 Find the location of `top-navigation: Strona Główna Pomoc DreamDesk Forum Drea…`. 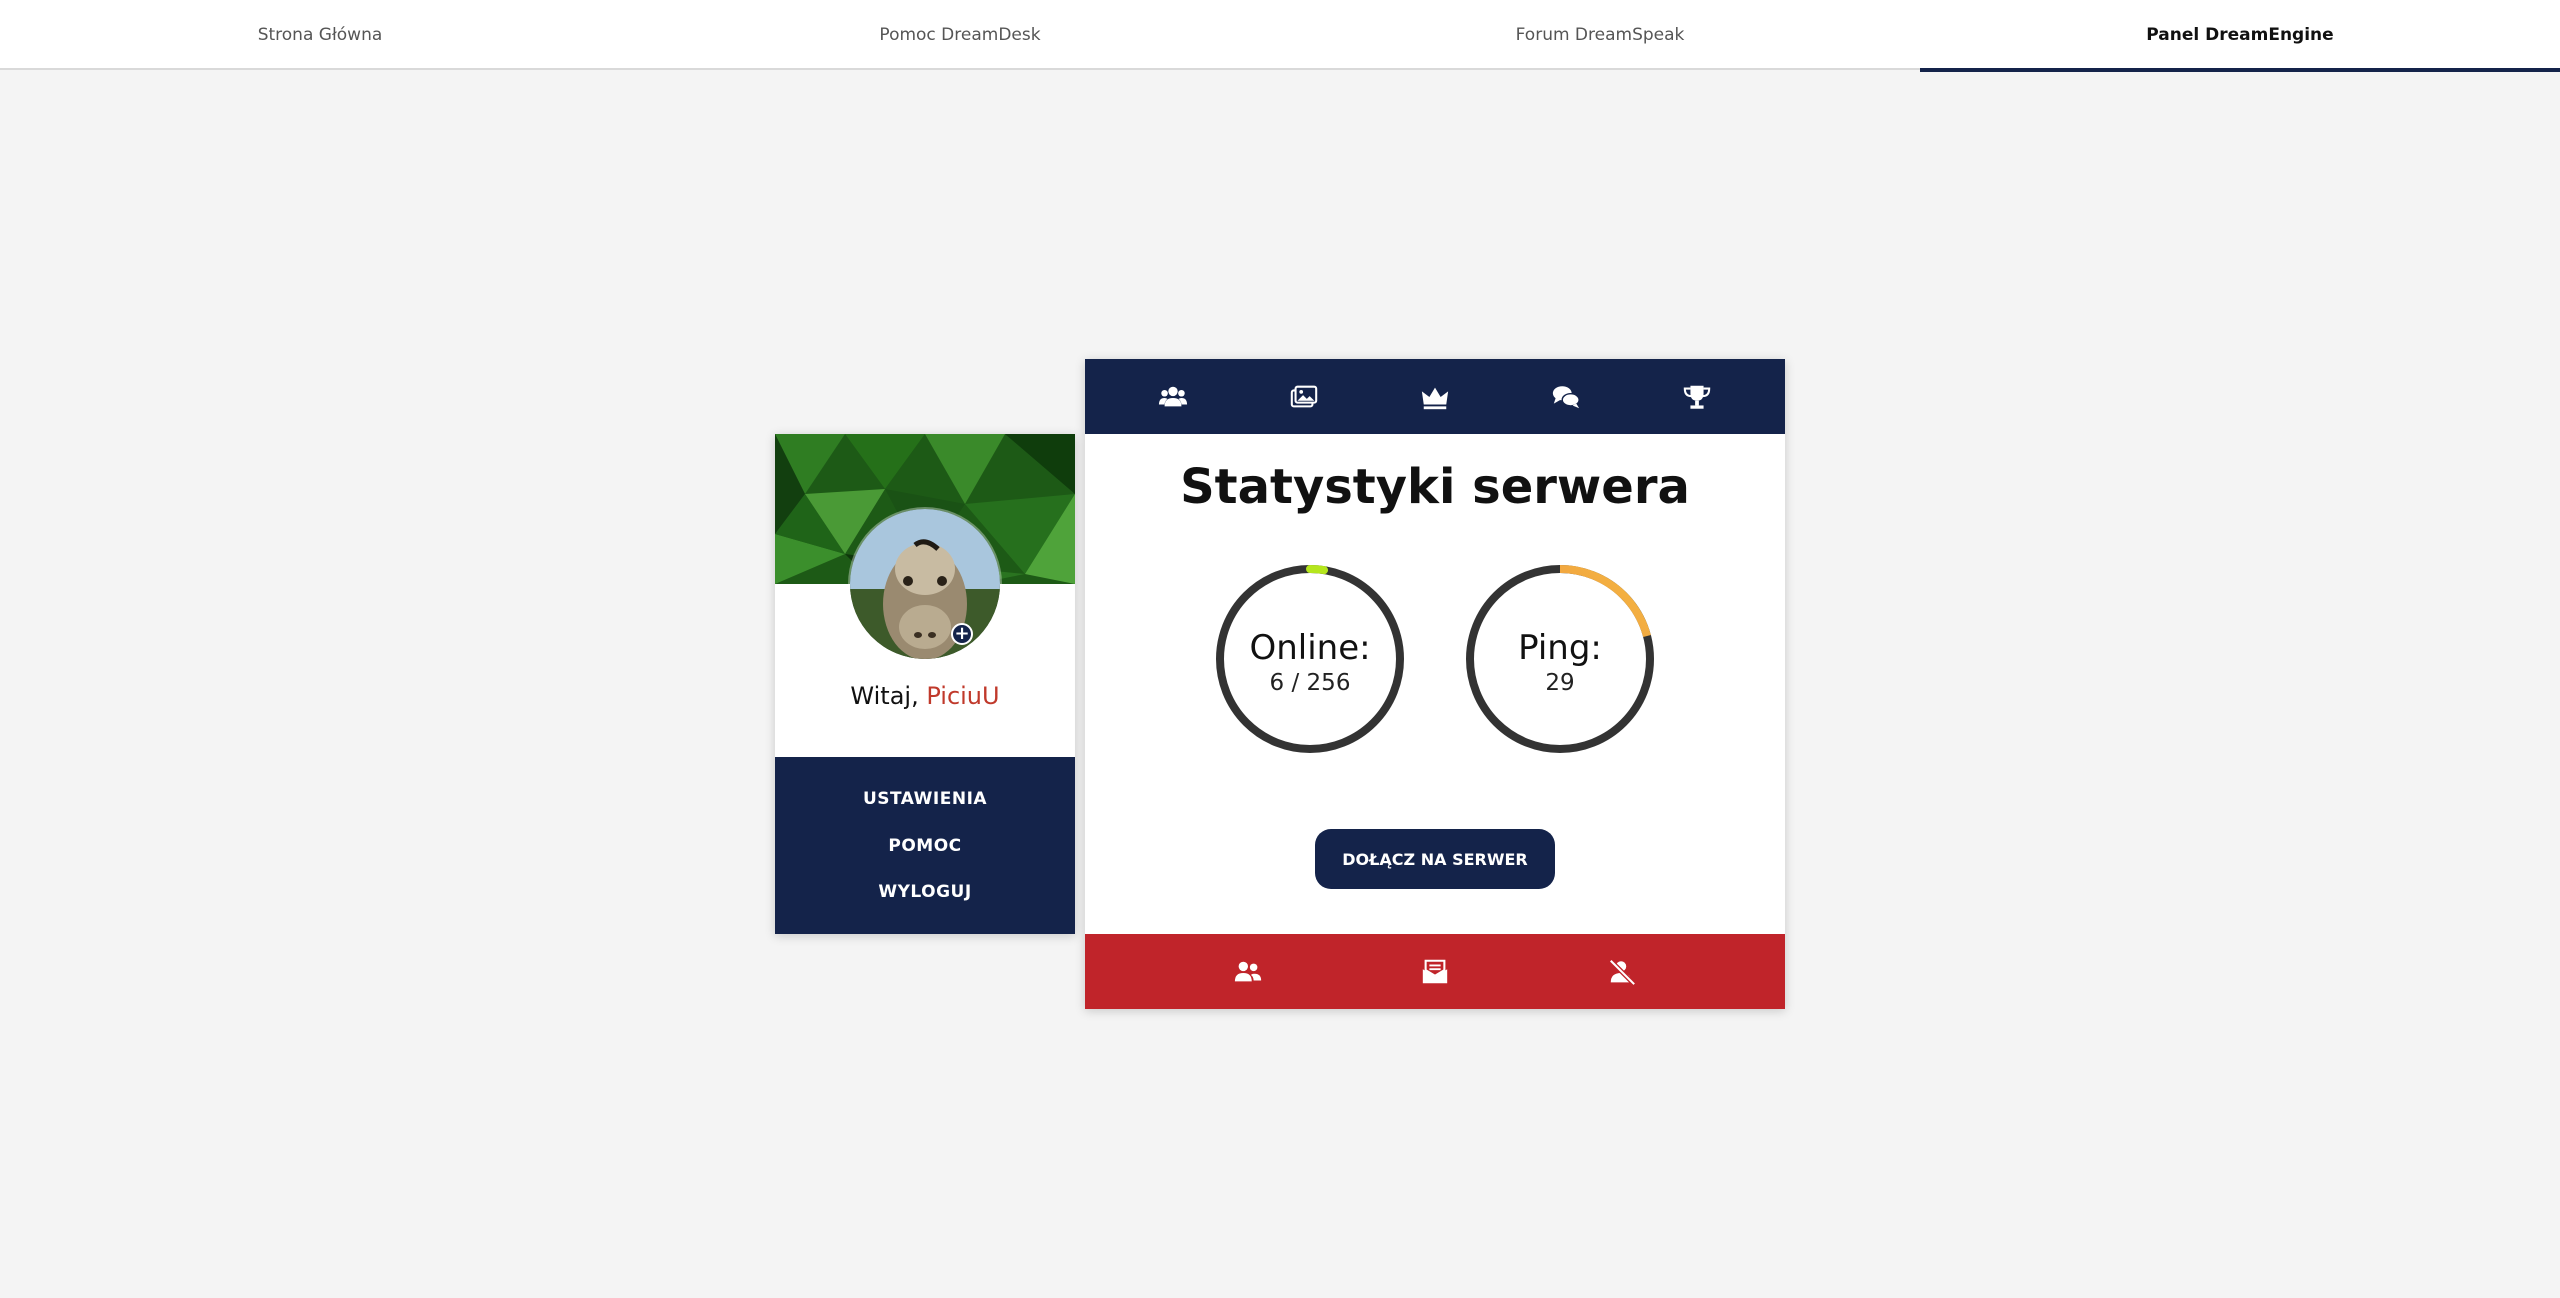

top-navigation: Strona Główna Pomoc DreamDesk Forum Drea… is located at coordinates (1280, 36).